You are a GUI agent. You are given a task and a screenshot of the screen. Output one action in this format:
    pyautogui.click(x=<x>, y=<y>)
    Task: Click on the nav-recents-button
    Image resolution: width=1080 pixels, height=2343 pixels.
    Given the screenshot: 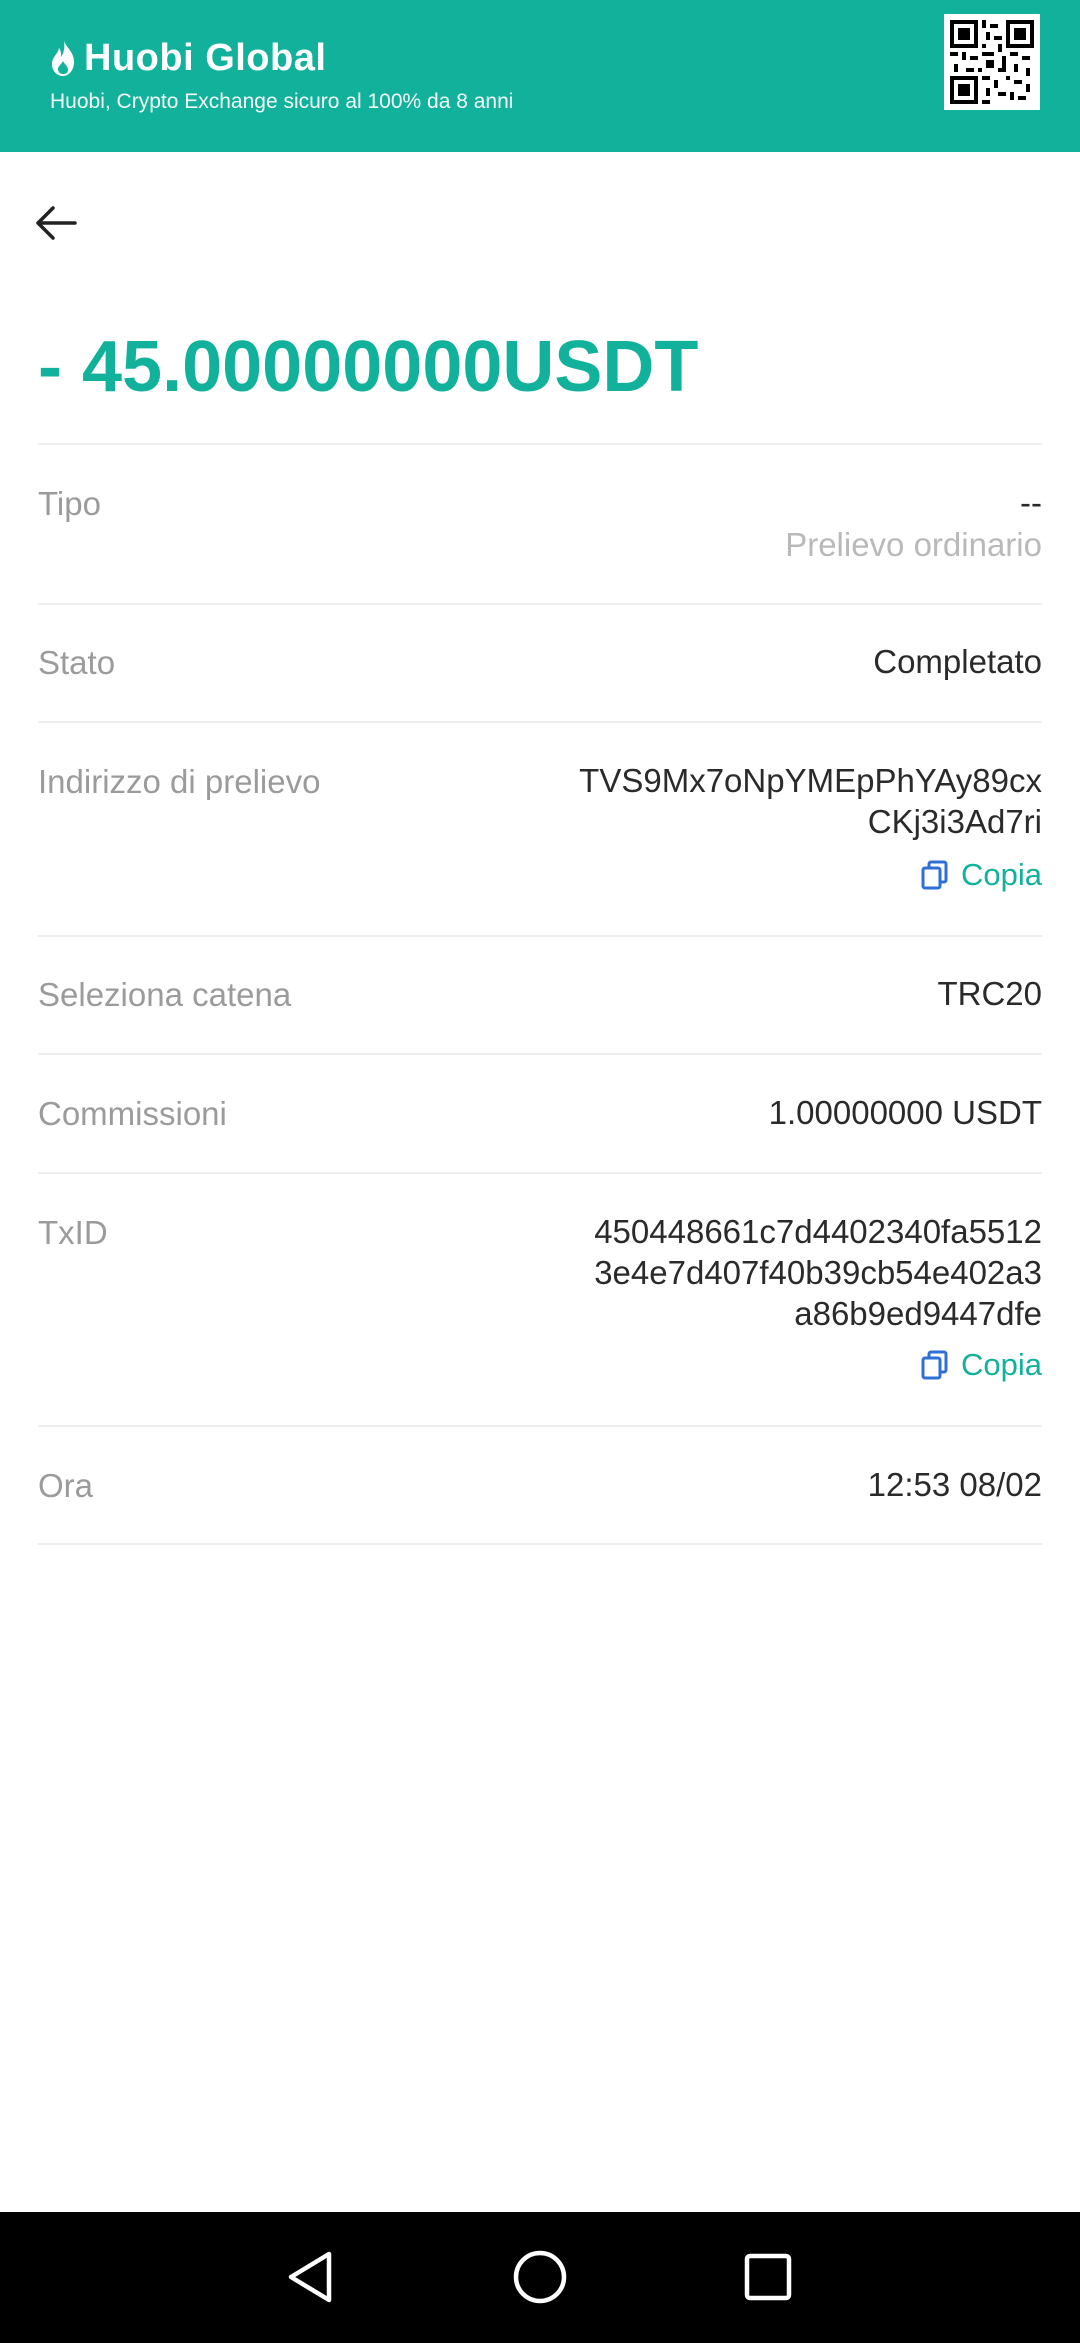 What is the action you would take?
    pyautogui.click(x=768, y=2277)
    